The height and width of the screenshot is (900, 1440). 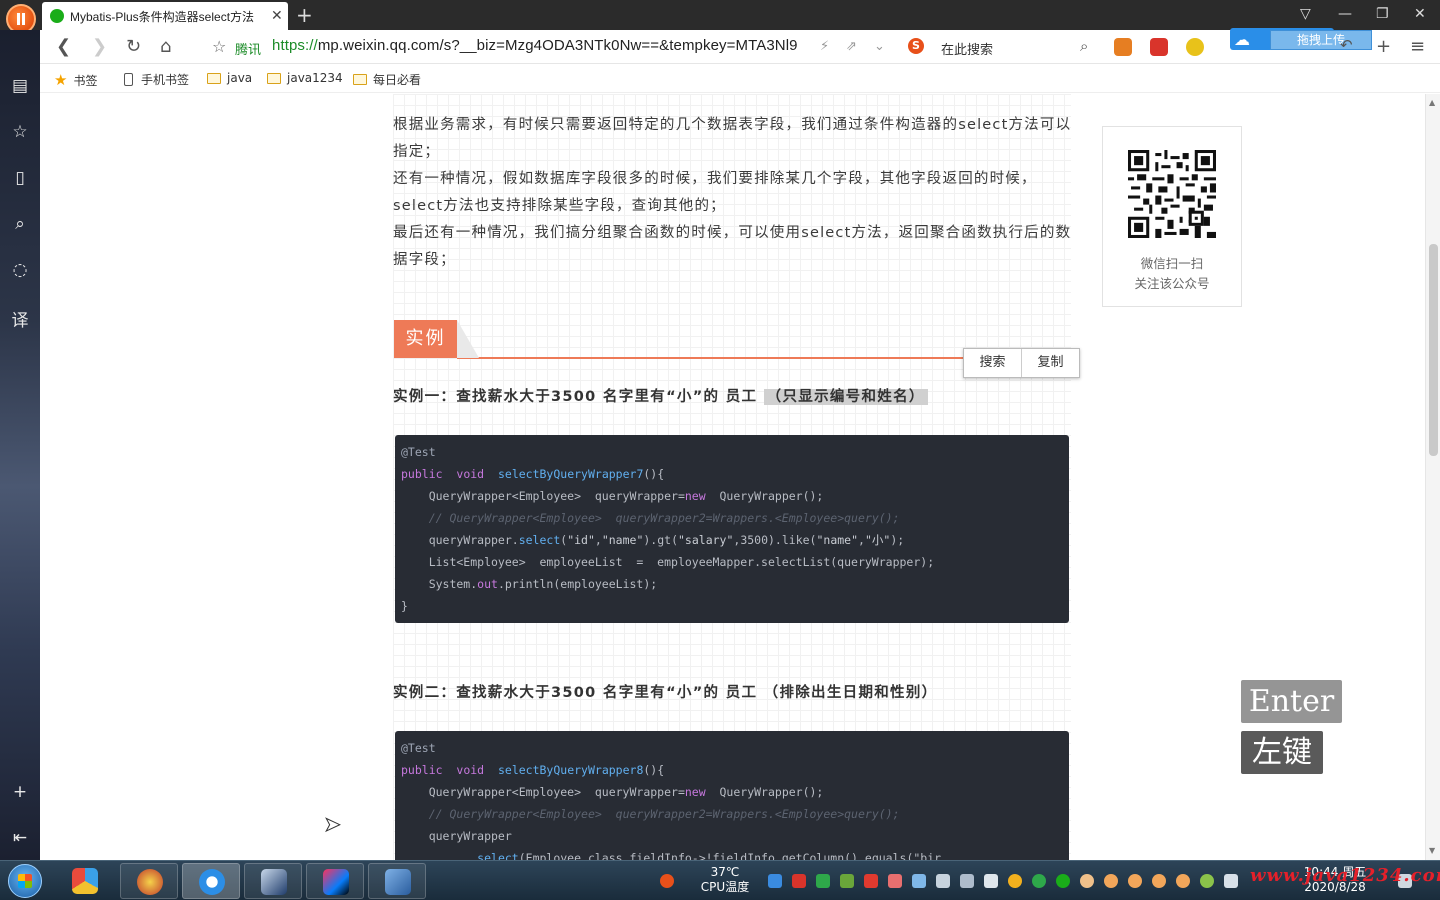 What do you see at coordinates (20, 445) in the screenshot?
I see `left-sidebar: ▤ ☆ ▯ ⌕ ◌ 译 + ⇤` at bounding box center [20, 445].